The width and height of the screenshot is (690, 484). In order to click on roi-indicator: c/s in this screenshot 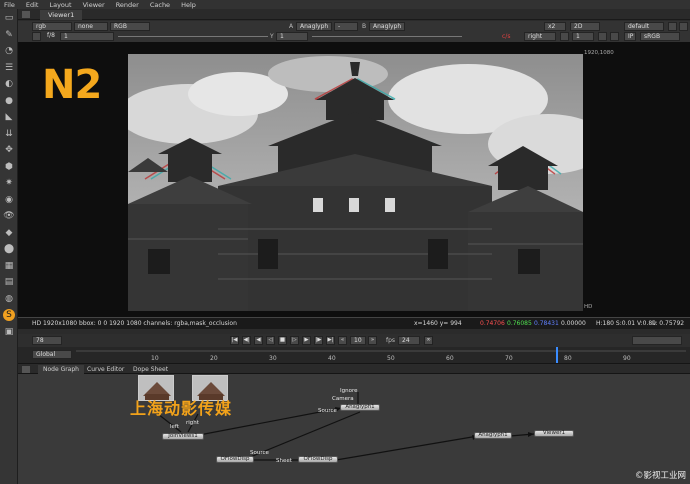, I will do `click(506, 36)`.